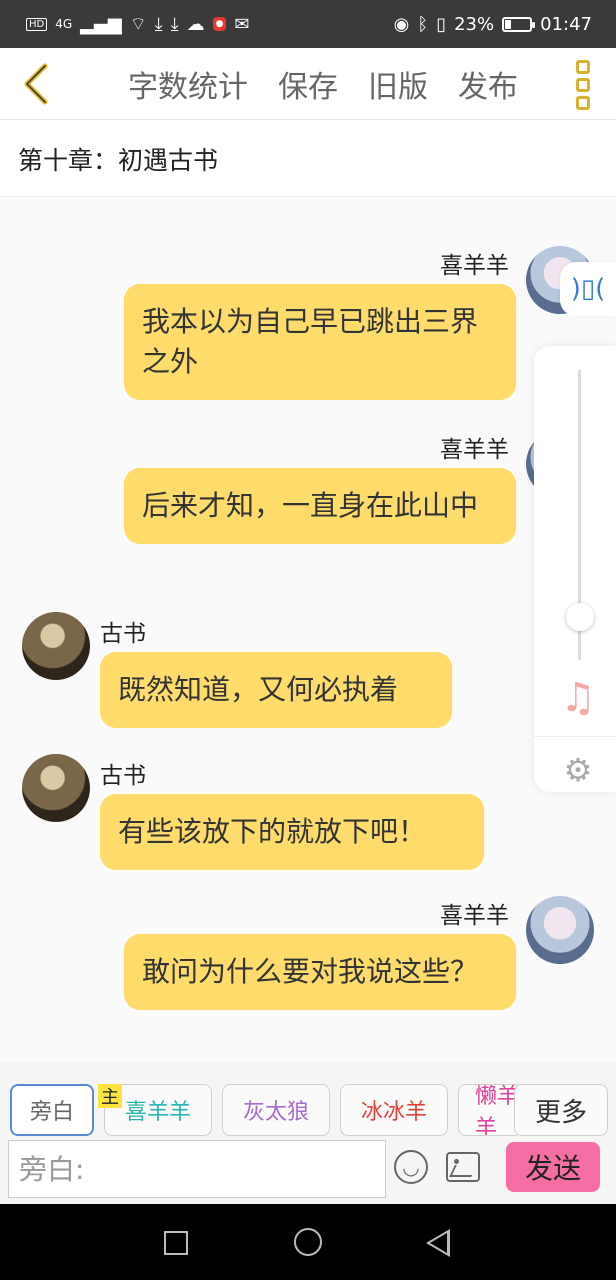 This screenshot has height=1280, width=616. Describe the element at coordinates (438, 1243) in the screenshot. I see `back-nav-icon` at that location.